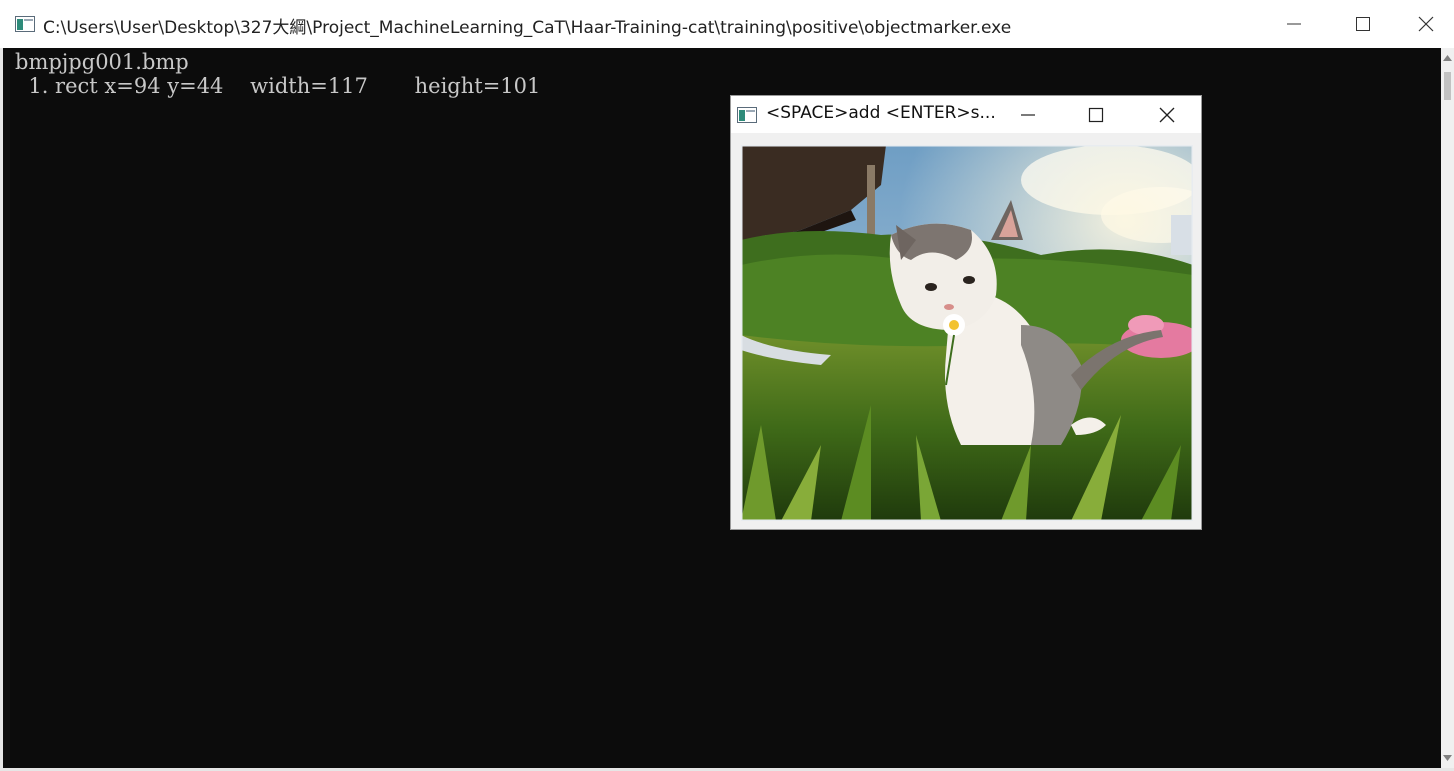 The width and height of the screenshot is (1454, 771). I want to click on console-line: bmpjpg001.bmp, so click(102, 62).